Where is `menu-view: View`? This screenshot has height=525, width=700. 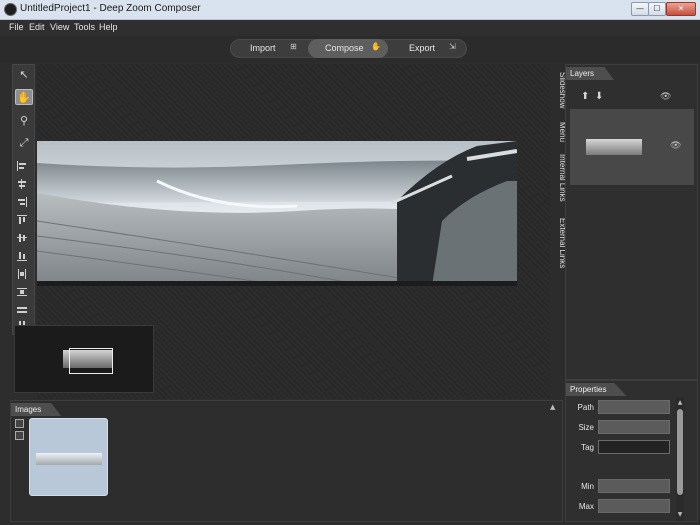
menu-view: View is located at coordinates (59, 27).